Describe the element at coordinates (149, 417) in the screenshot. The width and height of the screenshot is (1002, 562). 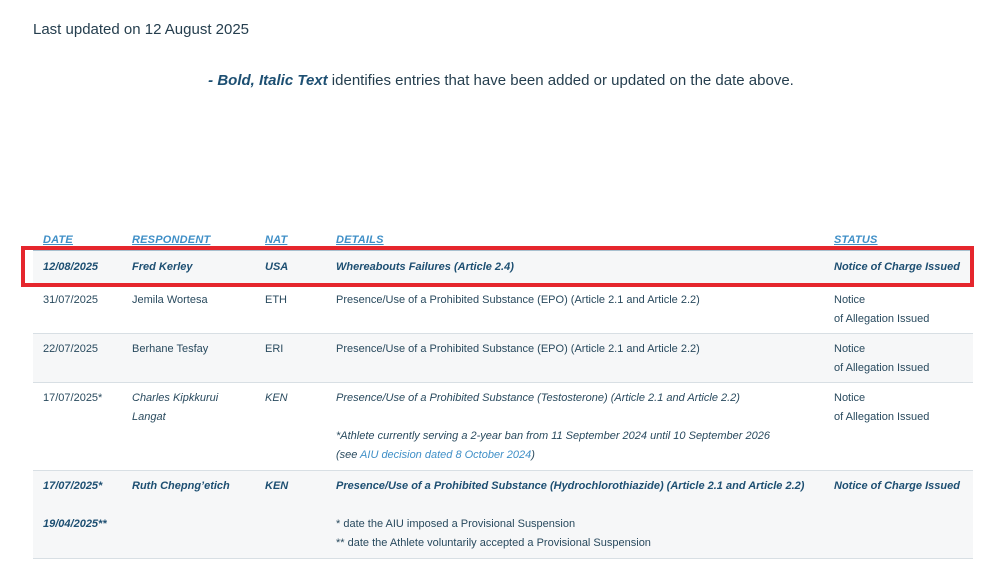
I see `respondent-line: Langat` at that location.